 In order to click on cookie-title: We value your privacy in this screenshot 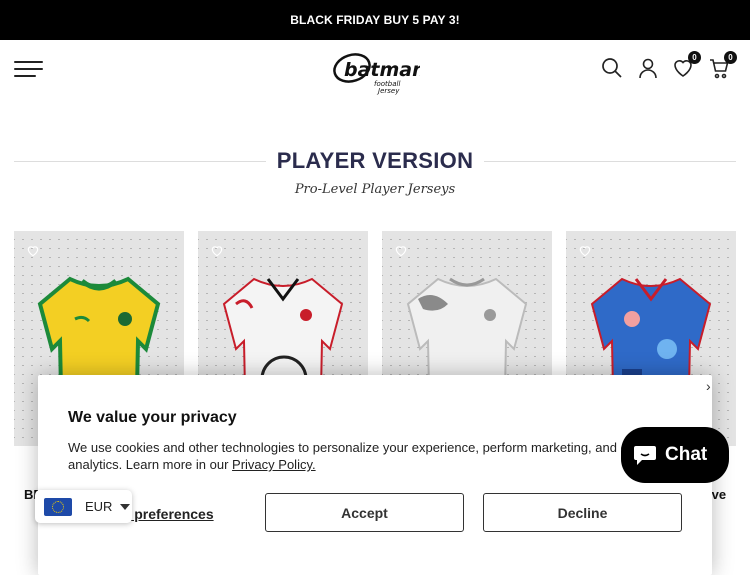, I will do `click(152, 417)`.